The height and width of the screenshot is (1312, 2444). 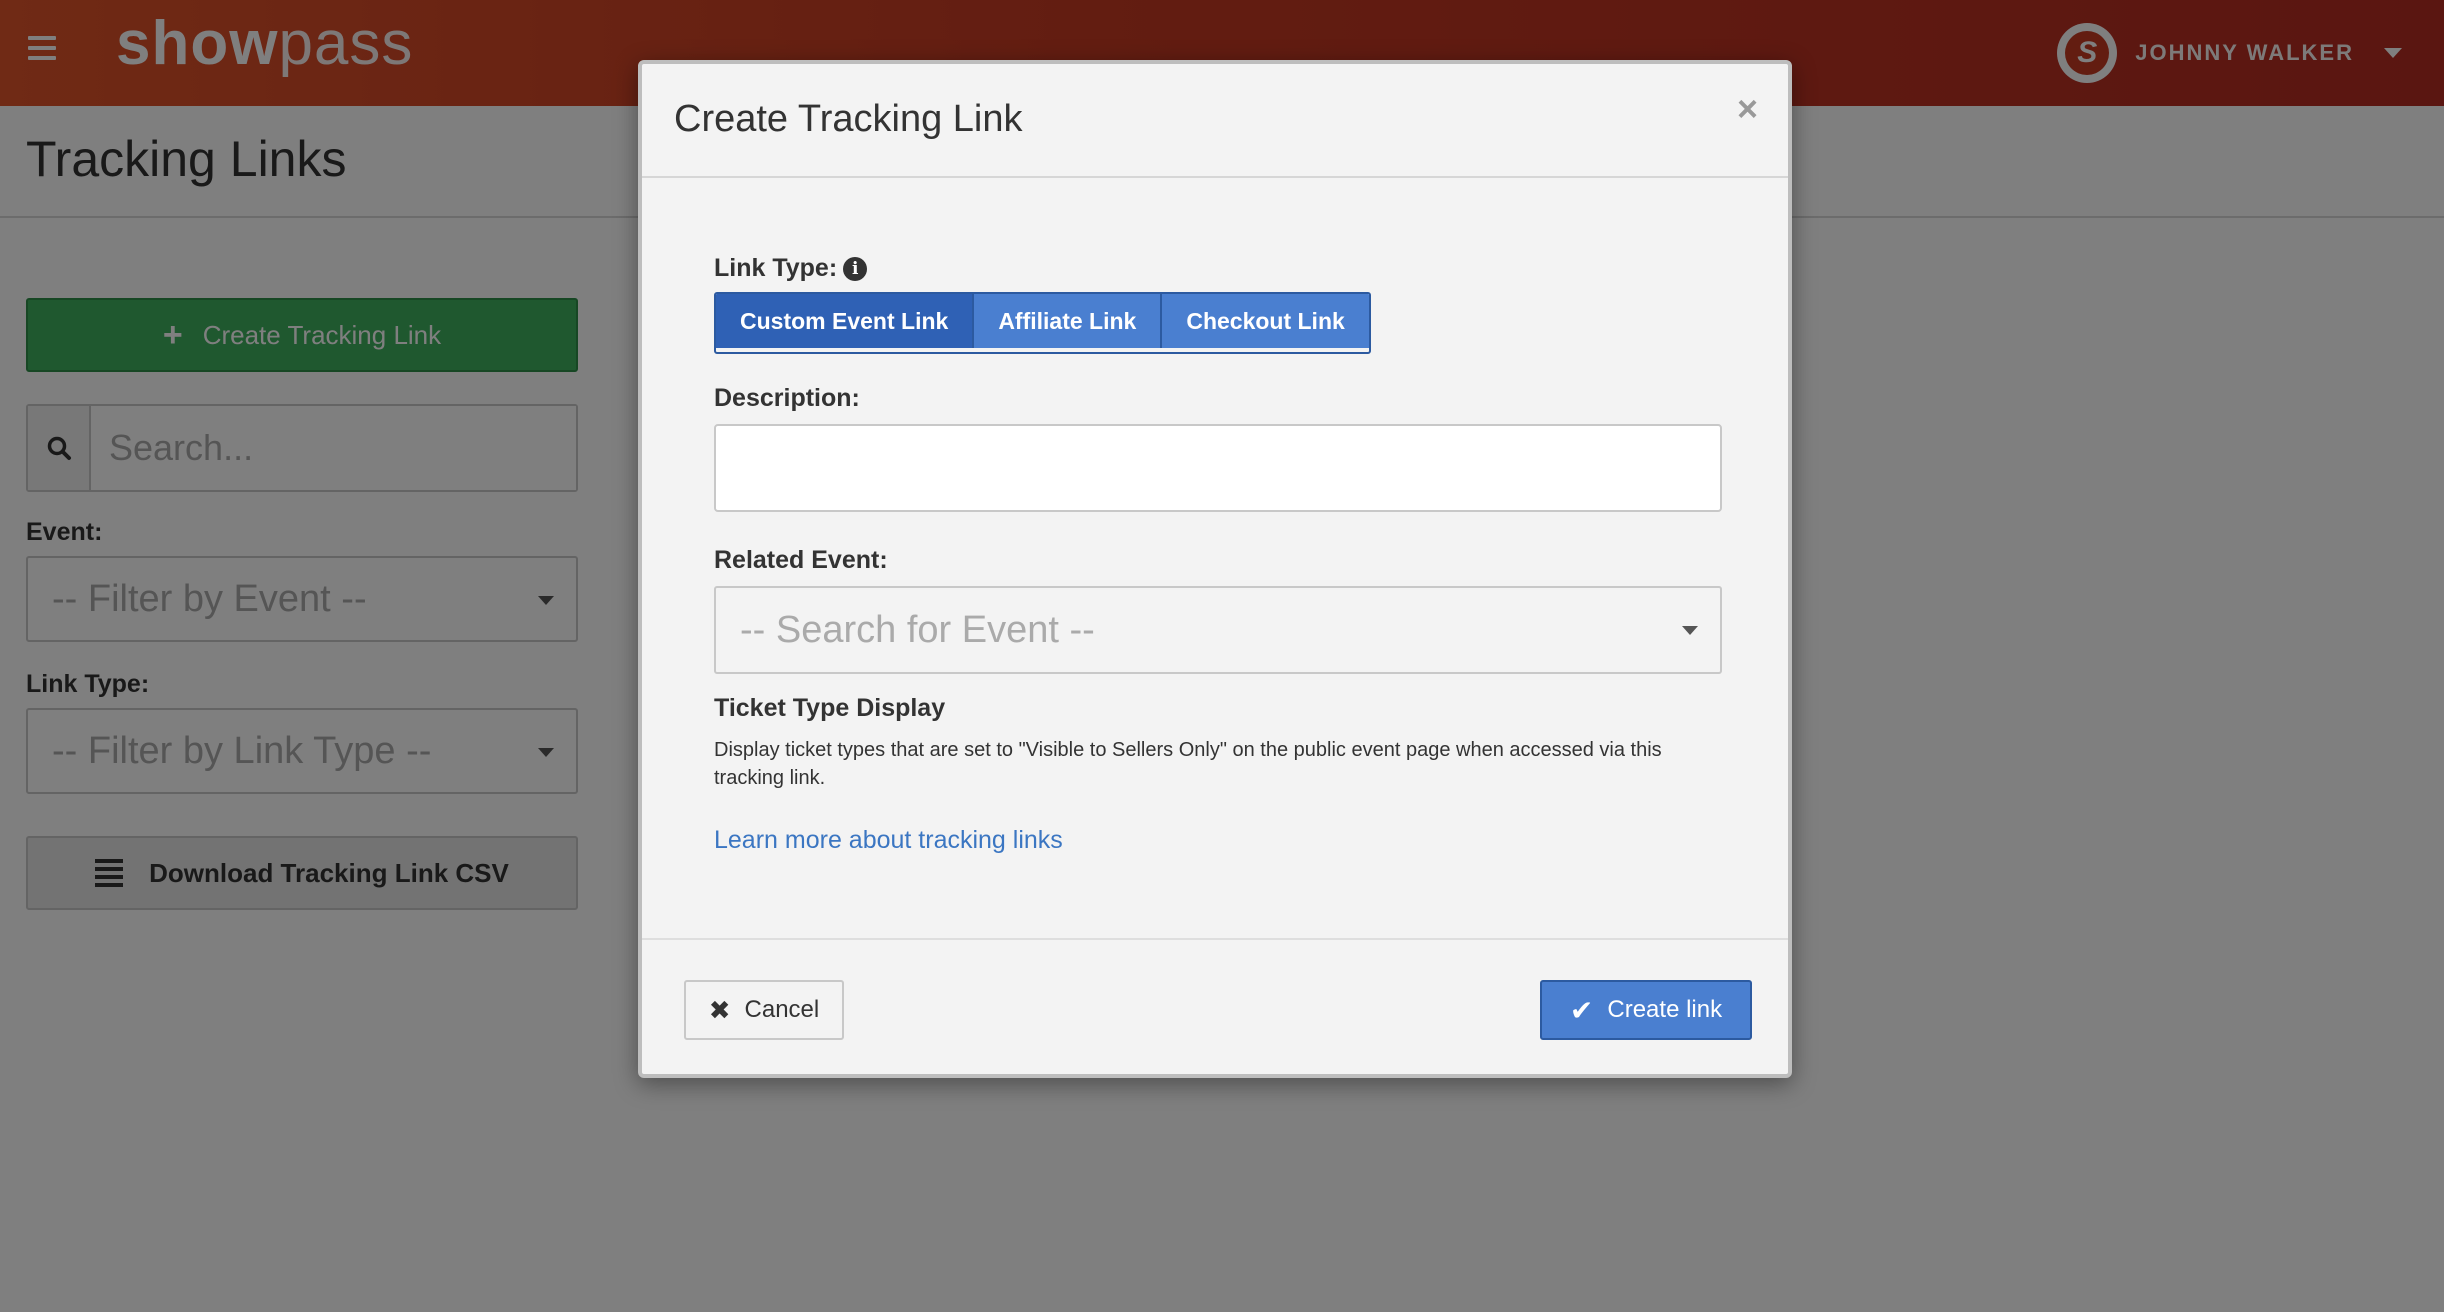 What do you see at coordinates (1218, 630) in the screenshot?
I see `related-event-select: -- Search for Event --` at bounding box center [1218, 630].